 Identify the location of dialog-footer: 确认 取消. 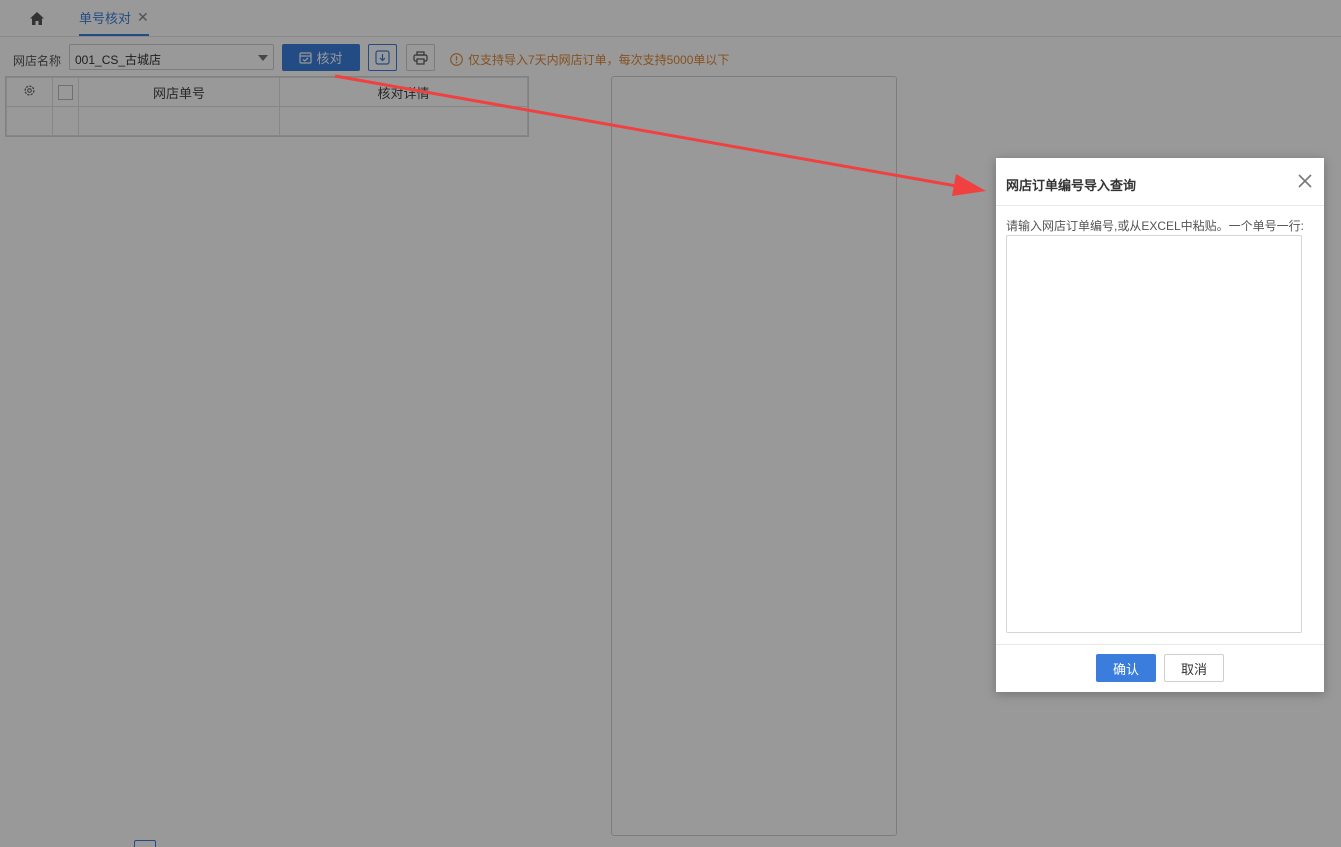
(1160, 668).